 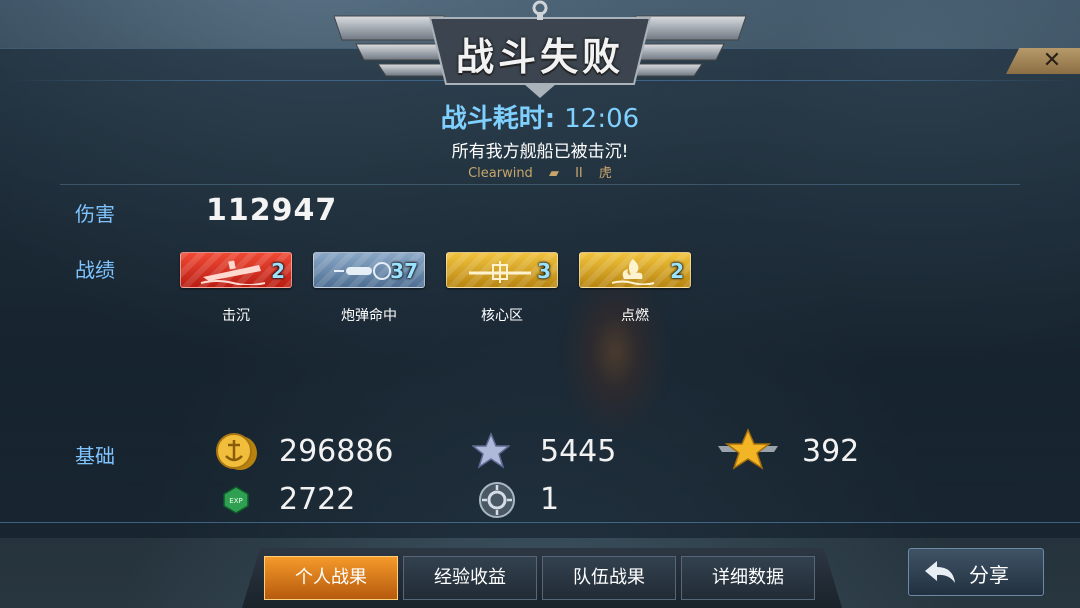 I want to click on sinking-ship-icon, so click(x=233, y=272).